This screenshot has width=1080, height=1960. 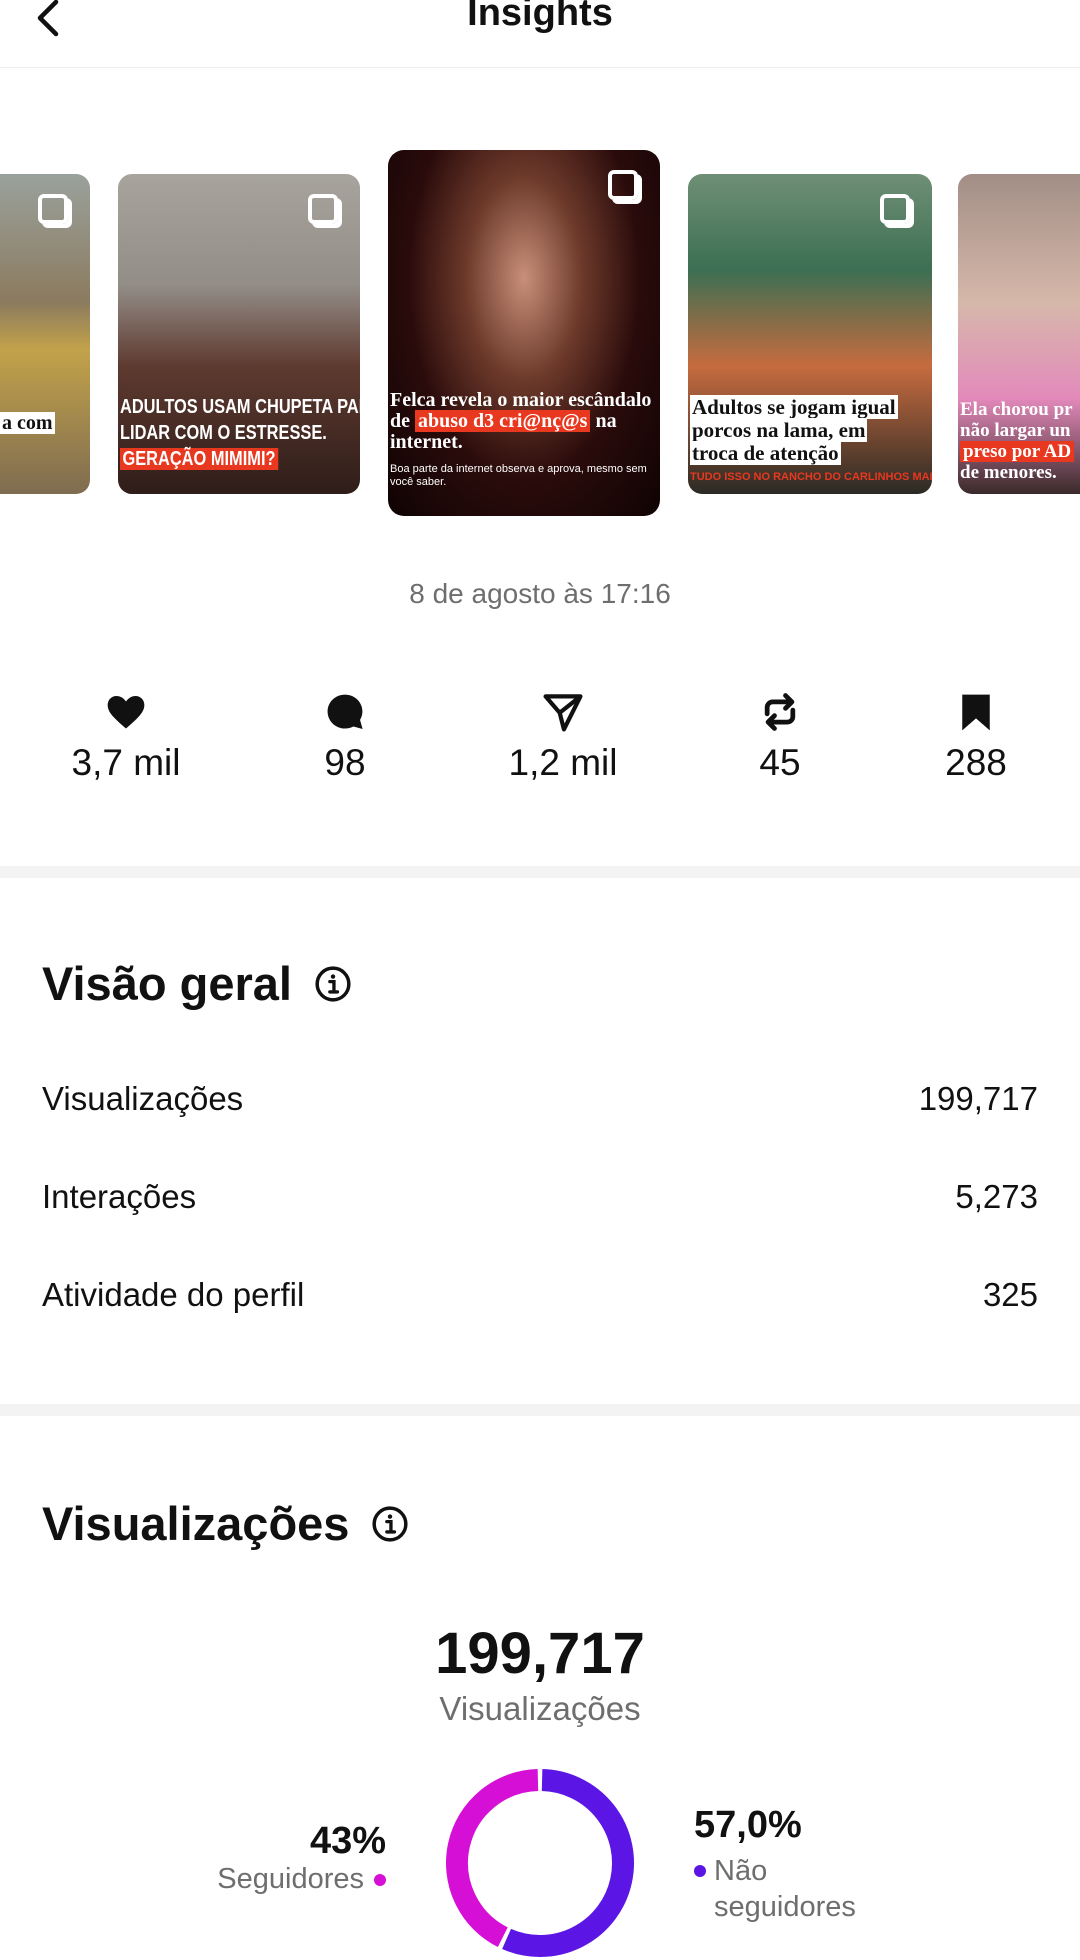 I want to click on row-label: Atividade do perfil, so click(x=173, y=1294).